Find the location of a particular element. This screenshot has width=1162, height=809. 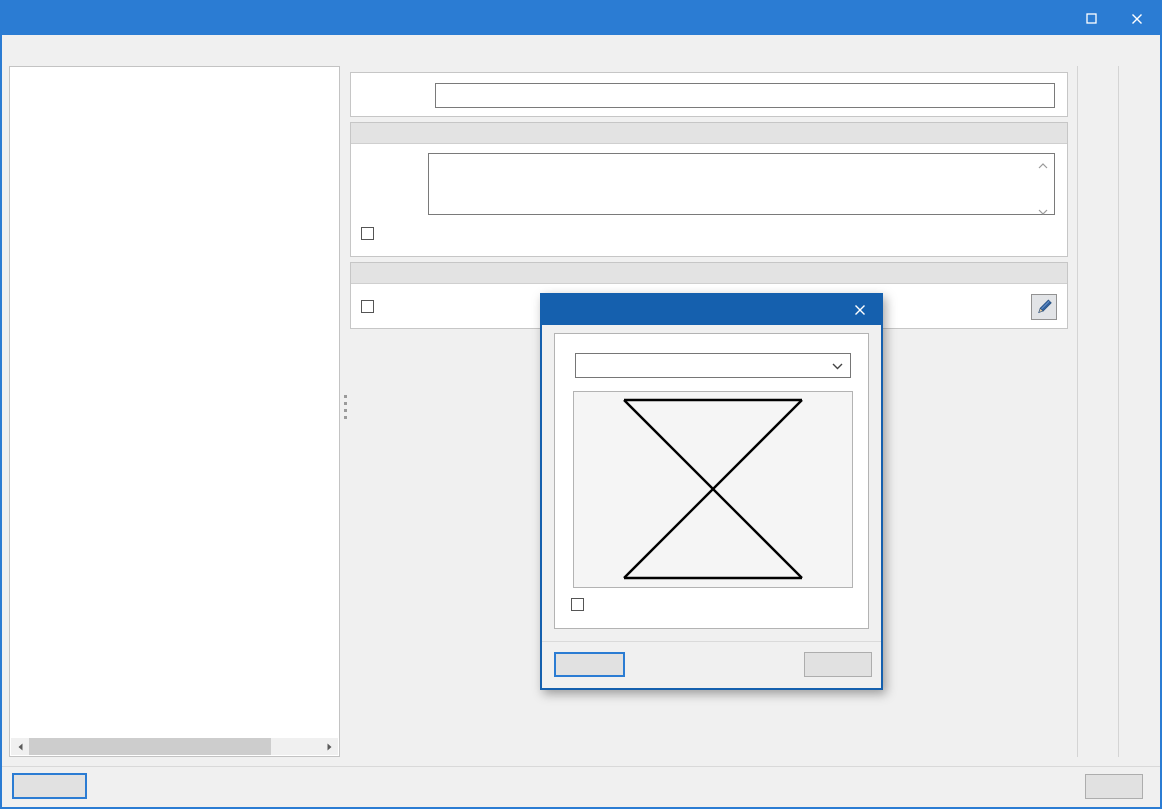

tree-horizontal-scrollbar is located at coordinates (174, 746).